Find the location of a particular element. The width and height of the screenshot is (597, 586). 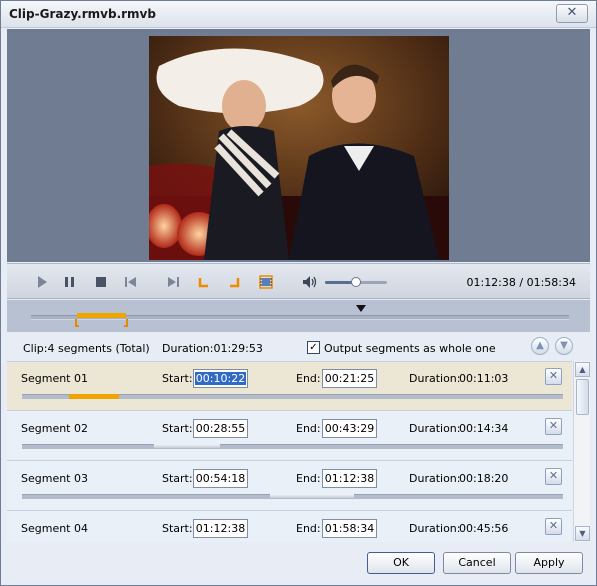

segment-start-handle is located at coordinates (77, 323).